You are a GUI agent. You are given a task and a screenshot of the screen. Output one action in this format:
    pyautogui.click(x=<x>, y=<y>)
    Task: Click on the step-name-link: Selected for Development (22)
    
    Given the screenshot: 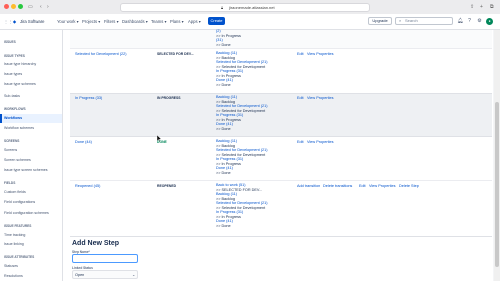 What is the action you would take?
    pyautogui.click(x=101, y=54)
    